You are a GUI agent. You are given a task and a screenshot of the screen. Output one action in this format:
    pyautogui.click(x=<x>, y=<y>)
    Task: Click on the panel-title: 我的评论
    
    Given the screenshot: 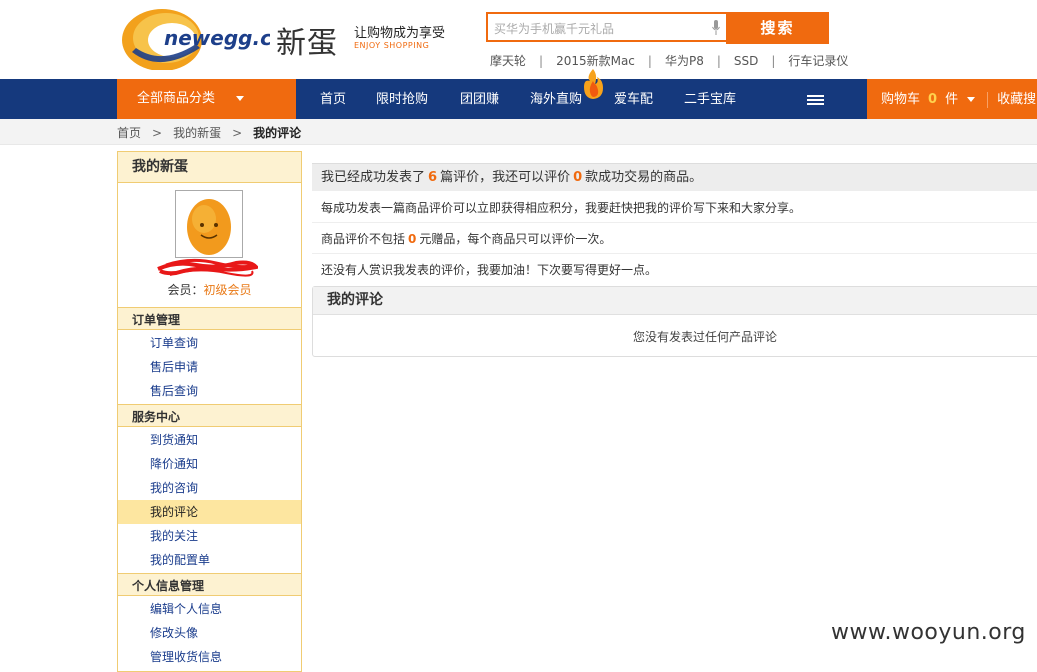 What is the action you would take?
    pyautogui.click(x=675, y=301)
    